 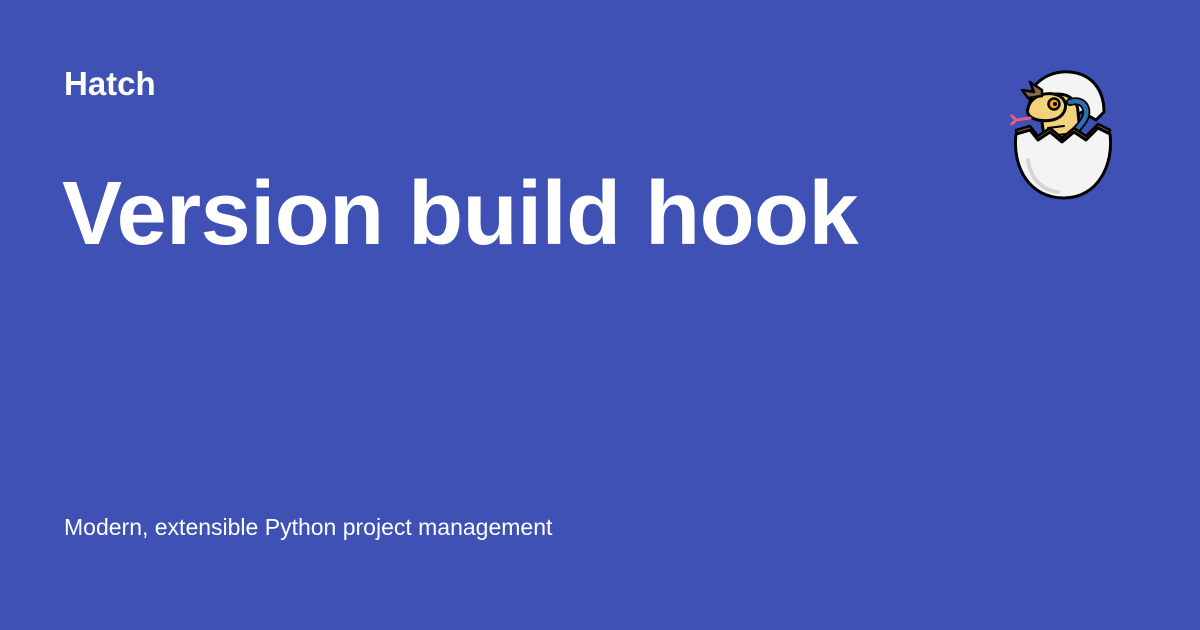 I want to click on snake-tongue, so click(x=1021, y=120).